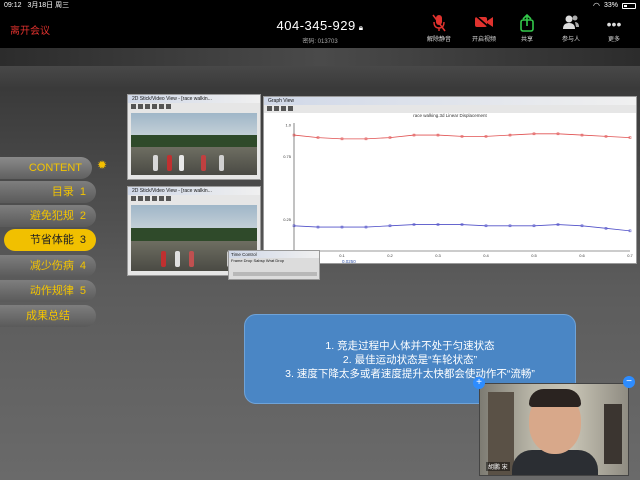 This screenshot has height=480, width=640. Describe the element at coordinates (410, 346) in the screenshot. I see `callout-line: 1. 竞走过程中人体并不处于匀速状态` at that location.